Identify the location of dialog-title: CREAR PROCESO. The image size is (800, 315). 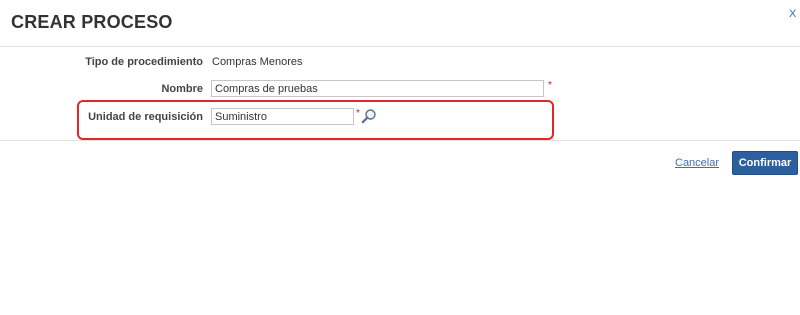
(92, 22).